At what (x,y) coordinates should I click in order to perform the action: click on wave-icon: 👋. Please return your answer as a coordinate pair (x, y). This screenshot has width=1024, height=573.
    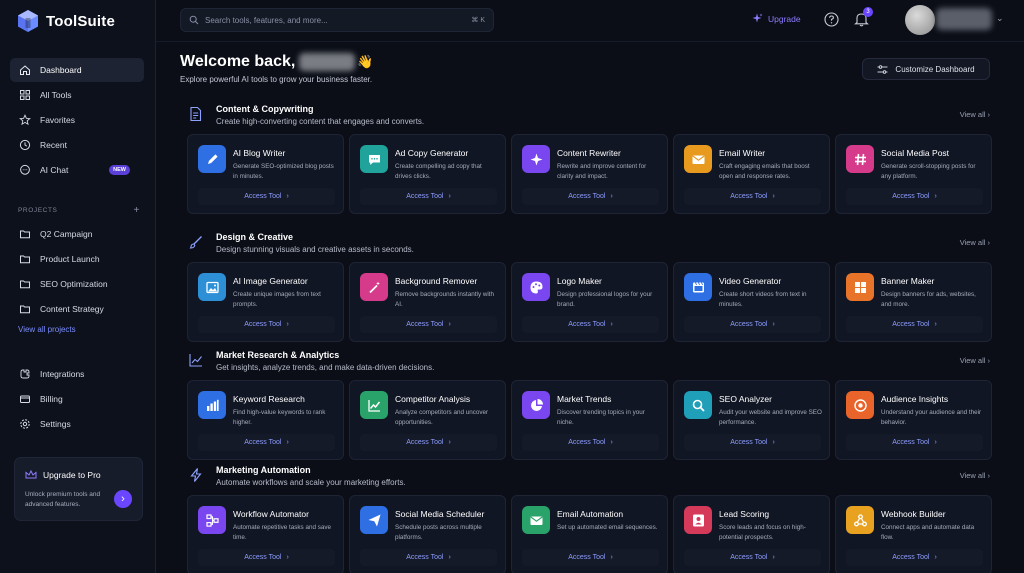
    Looking at the image, I should click on (365, 61).